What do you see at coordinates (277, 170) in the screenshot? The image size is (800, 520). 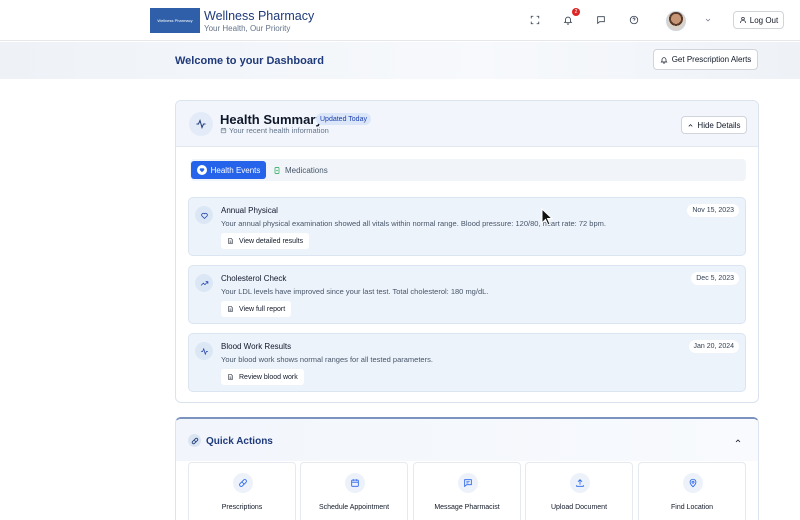 I see `pill-bottle-icon` at bounding box center [277, 170].